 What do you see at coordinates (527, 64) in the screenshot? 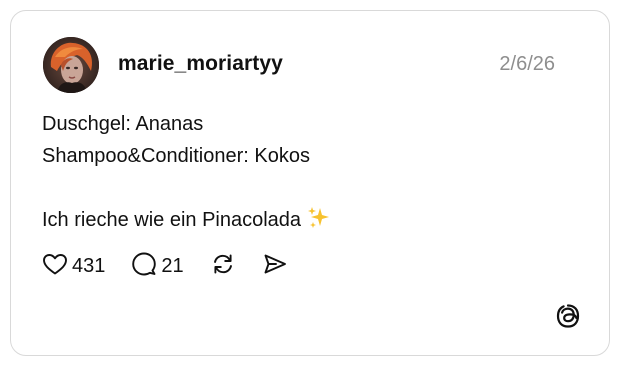
I see `post-date: 2/6/26` at bounding box center [527, 64].